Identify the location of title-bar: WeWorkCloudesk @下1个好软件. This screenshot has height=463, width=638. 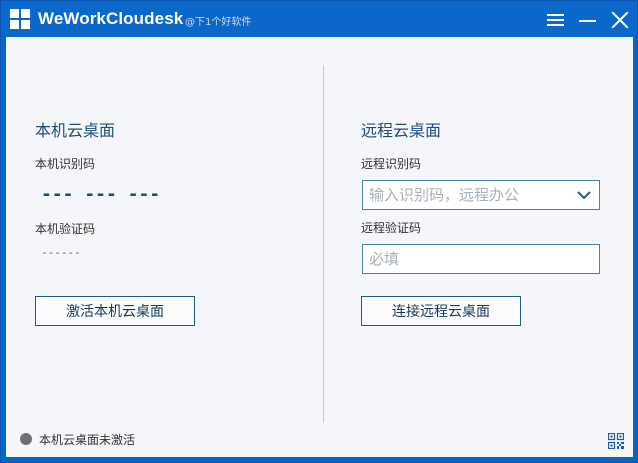
(319, 19).